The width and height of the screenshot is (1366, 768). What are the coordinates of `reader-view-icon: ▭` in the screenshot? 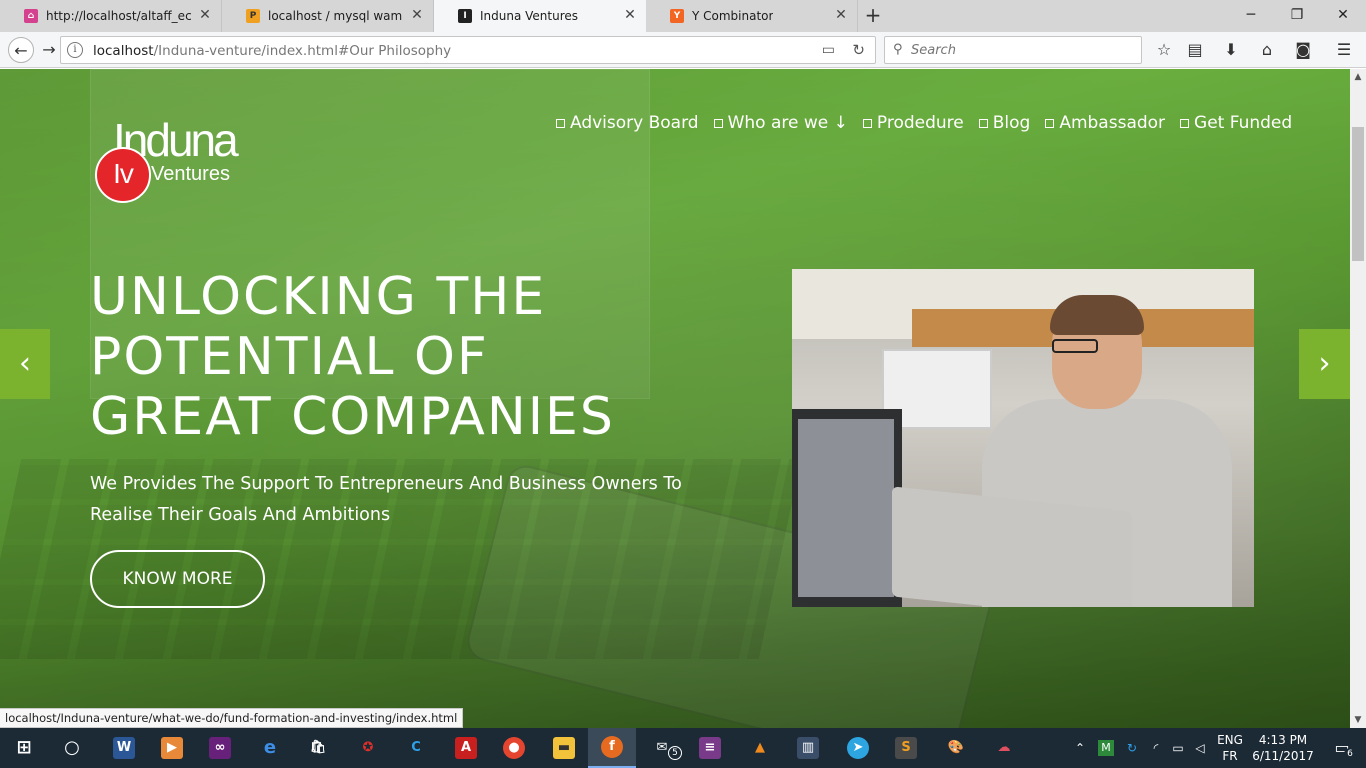 It's located at (828, 50).